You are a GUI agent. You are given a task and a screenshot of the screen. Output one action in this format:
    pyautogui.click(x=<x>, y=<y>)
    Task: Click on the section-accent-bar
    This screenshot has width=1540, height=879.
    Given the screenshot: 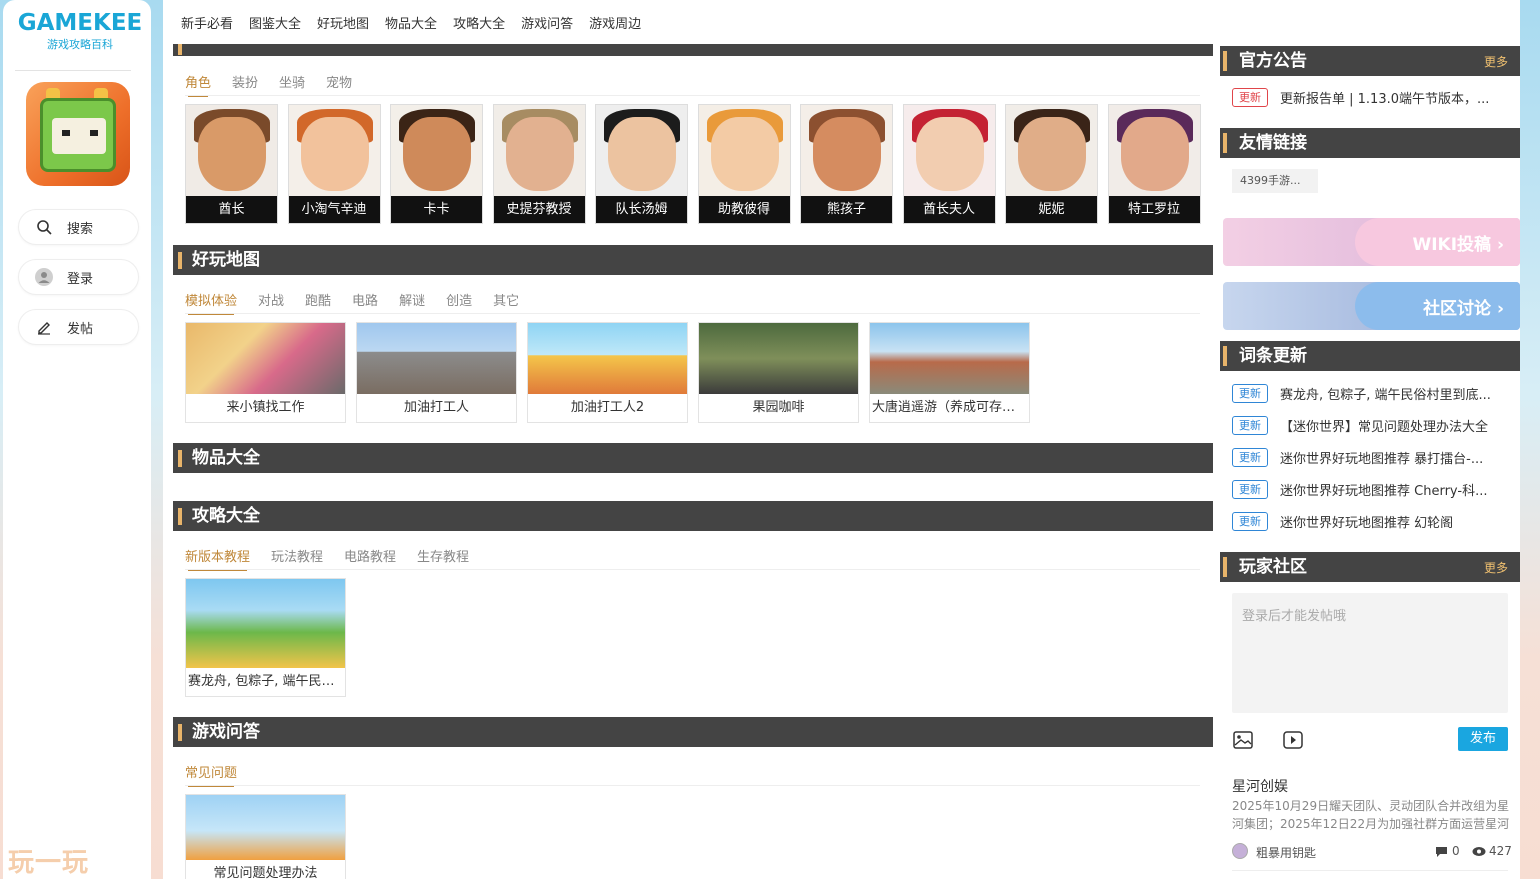 What is the action you would take?
    pyautogui.click(x=1225, y=61)
    